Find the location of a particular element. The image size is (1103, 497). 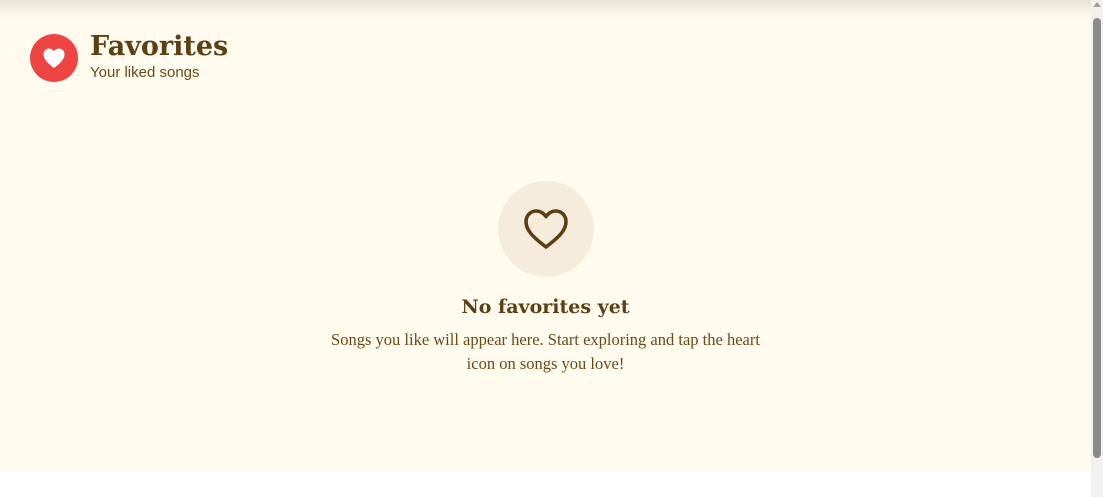

vertical-scrollbar is located at coordinates (1097, 248).